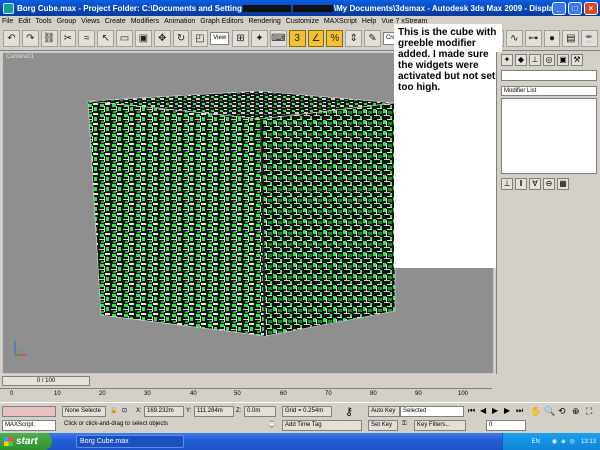  I want to click on language-indicator: EN, so click(536, 442).